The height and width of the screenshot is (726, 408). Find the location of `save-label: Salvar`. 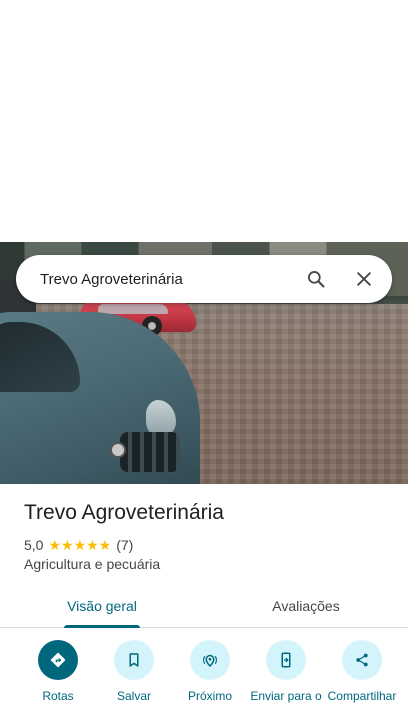

save-label: Salvar is located at coordinates (133, 696).